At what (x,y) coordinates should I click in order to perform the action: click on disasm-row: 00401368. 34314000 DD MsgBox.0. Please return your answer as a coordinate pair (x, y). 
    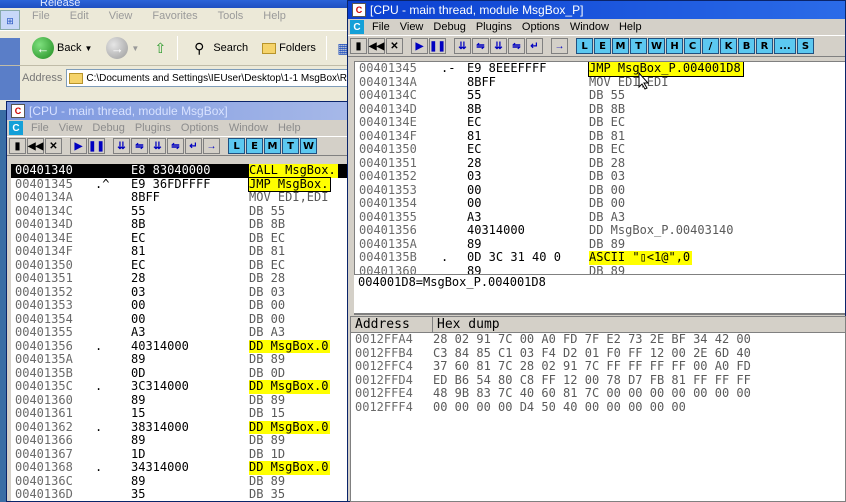
    Looking at the image, I should click on (179, 467).